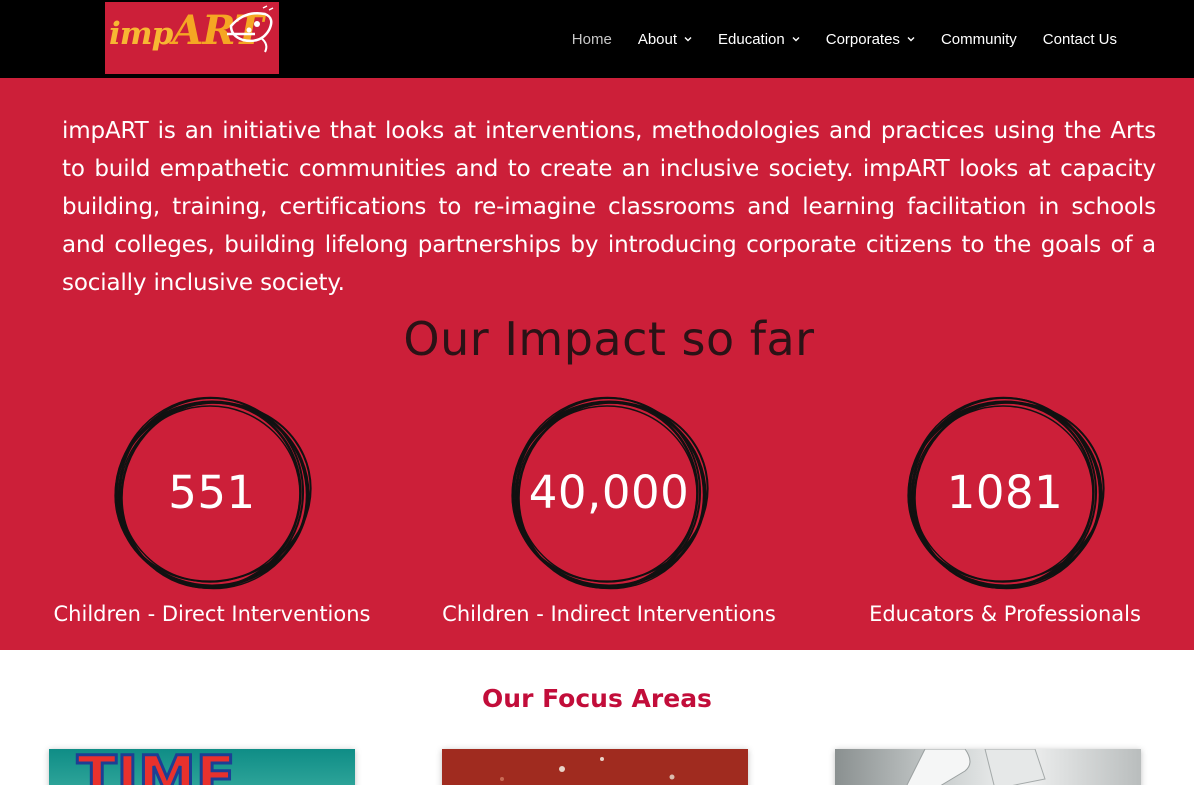  I want to click on colorful-letters-image: TIME, so click(156, 767).